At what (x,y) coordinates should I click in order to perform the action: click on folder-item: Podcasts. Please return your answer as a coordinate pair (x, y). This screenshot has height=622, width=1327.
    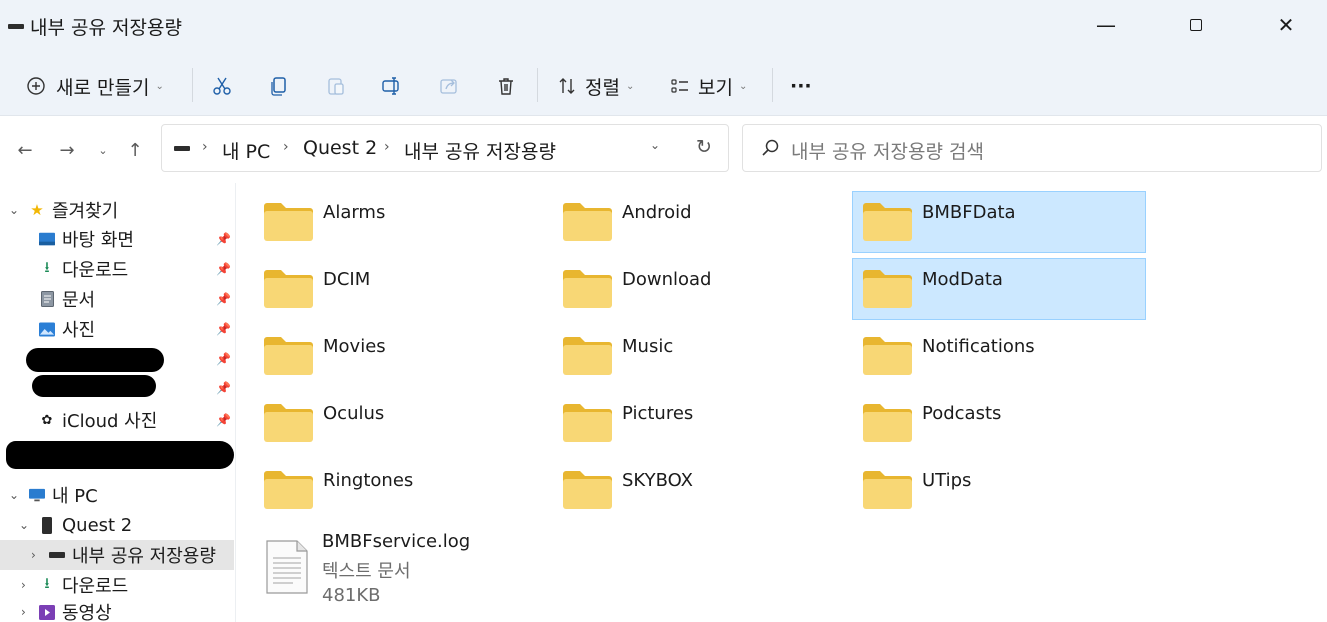
    Looking at the image, I should click on (999, 423).